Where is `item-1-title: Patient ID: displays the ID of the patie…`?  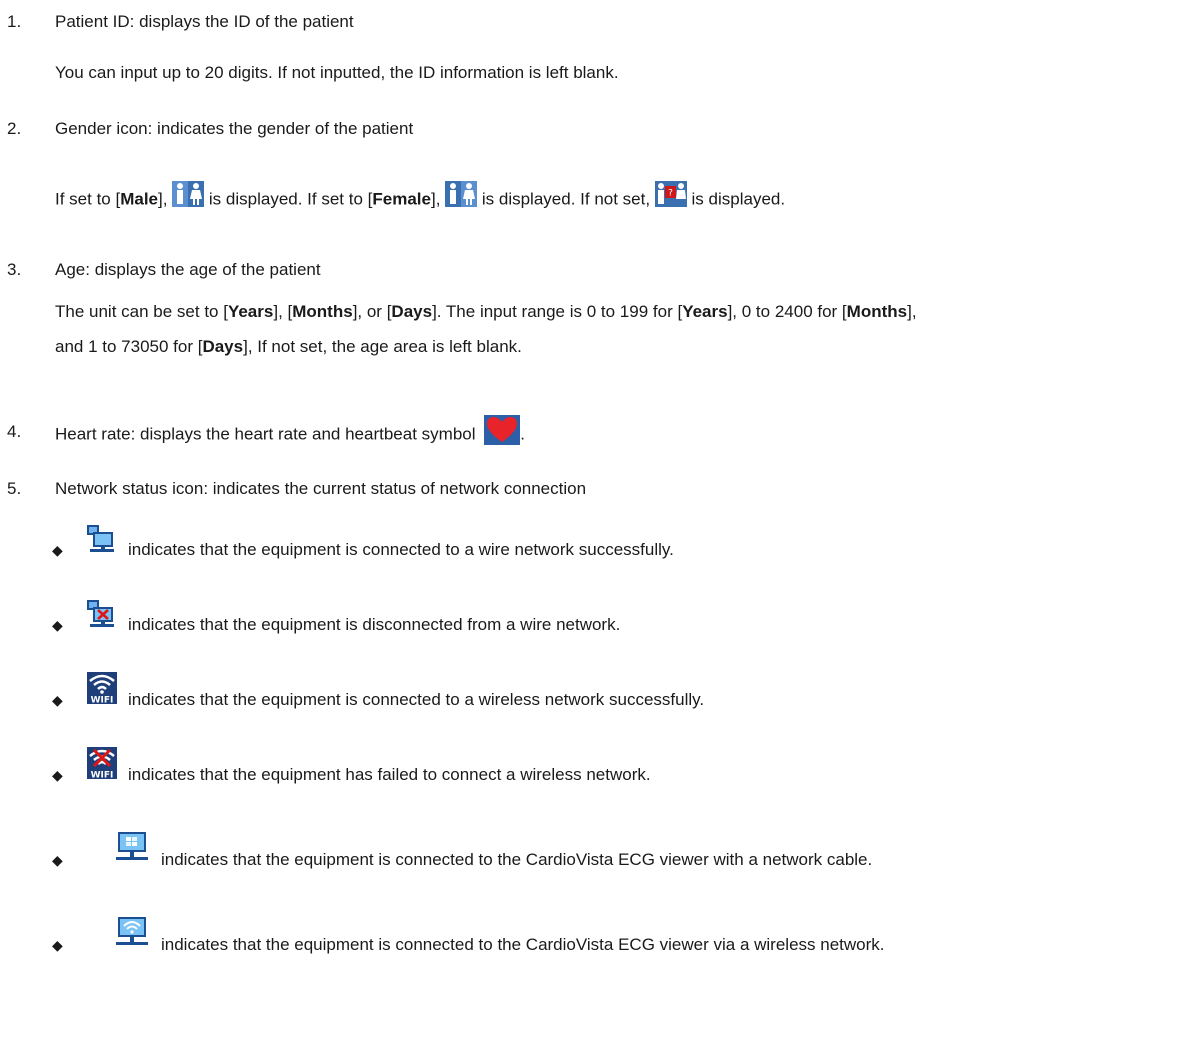 item-1-title: Patient ID: displays the ID of the patie… is located at coordinates (204, 21).